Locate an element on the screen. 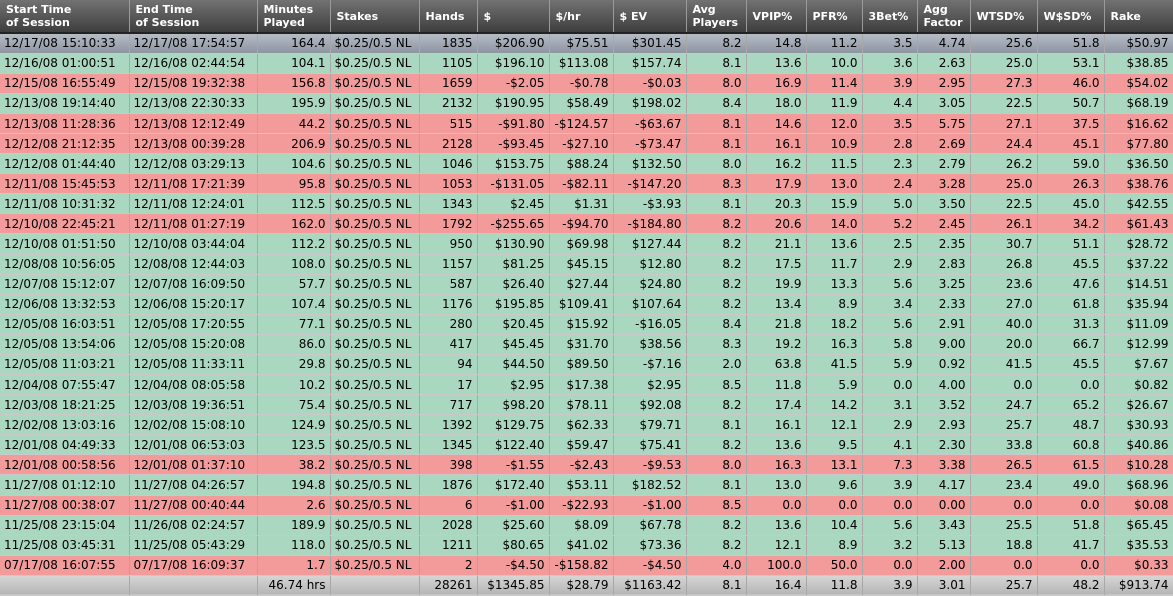  total-agg-factor: 3.01 is located at coordinates (944, 585).